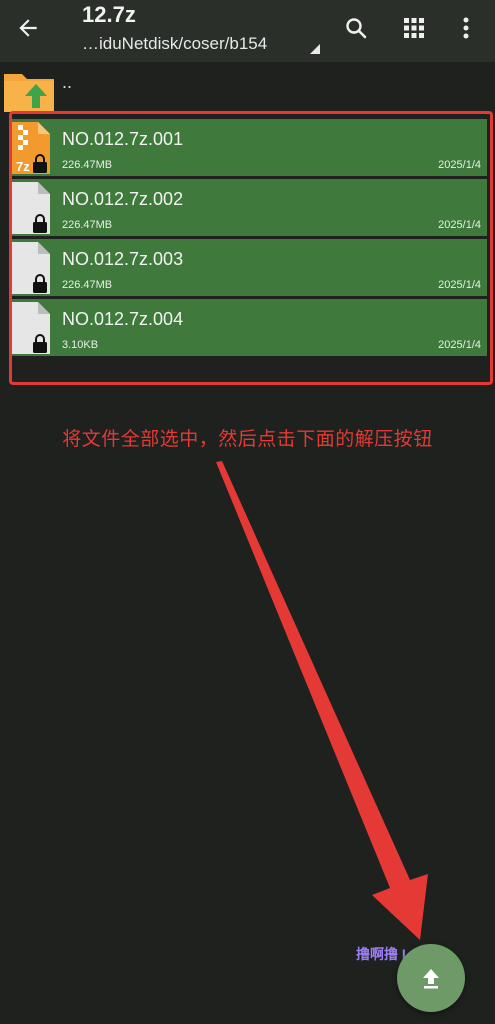 The width and height of the screenshot is (495, 1024). What do you see at coordinates (247, 89) in the screenshot?
I see `parent-directory-row: ..` at bounding box center [247, 89].